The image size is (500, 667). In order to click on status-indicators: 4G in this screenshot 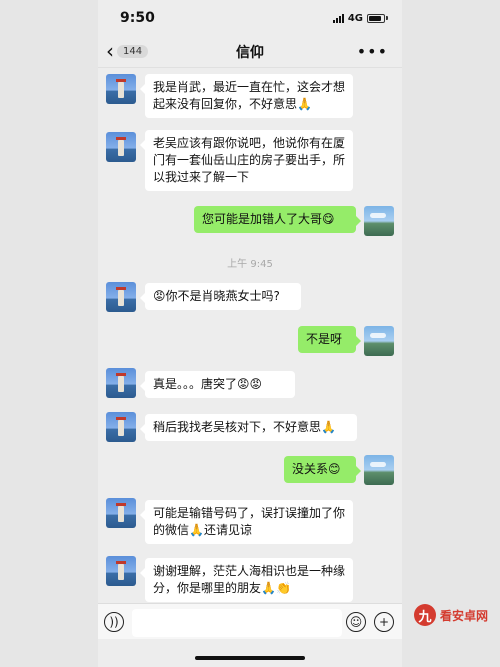, I will do `click(360, 18)`.